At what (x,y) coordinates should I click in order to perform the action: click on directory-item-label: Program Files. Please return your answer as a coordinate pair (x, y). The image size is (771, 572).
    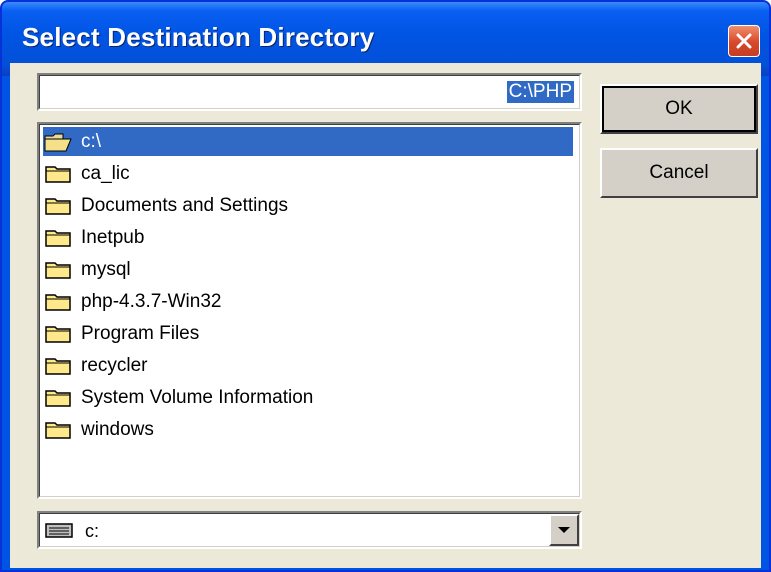
    Looking at the image, I should click on (140, 333).